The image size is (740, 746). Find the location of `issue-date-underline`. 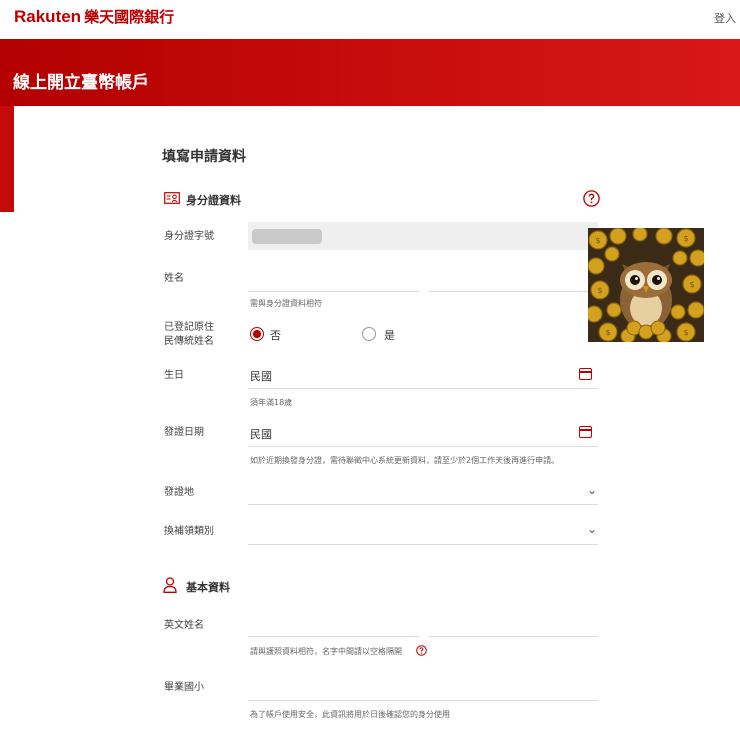

issue-date-underline is located at coordinates (423, 446).